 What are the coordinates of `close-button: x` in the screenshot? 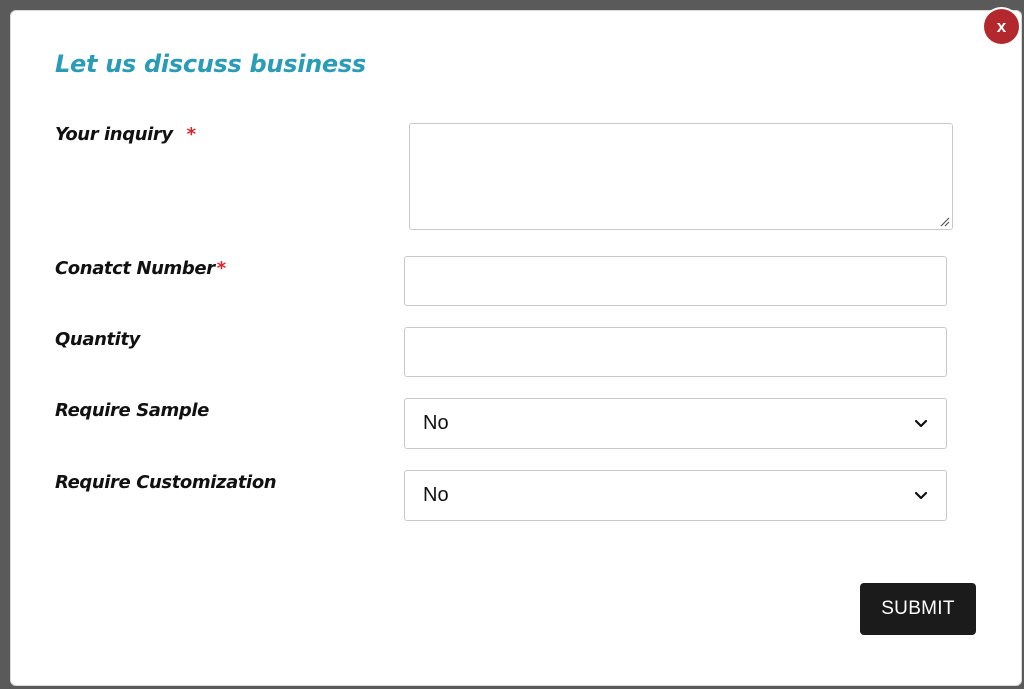 It's located at (1001, 26).